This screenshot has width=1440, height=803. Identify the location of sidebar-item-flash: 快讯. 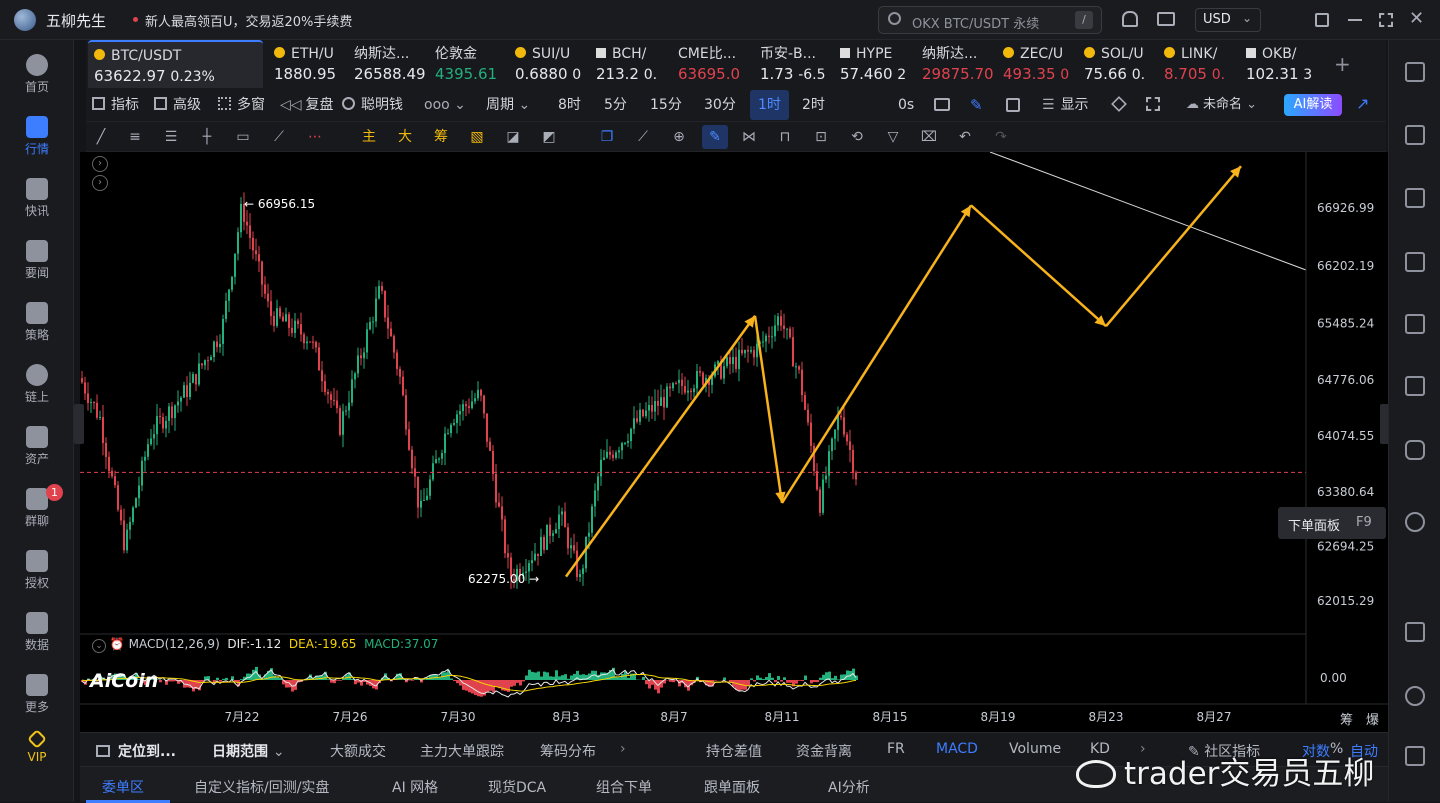
(37, 200).